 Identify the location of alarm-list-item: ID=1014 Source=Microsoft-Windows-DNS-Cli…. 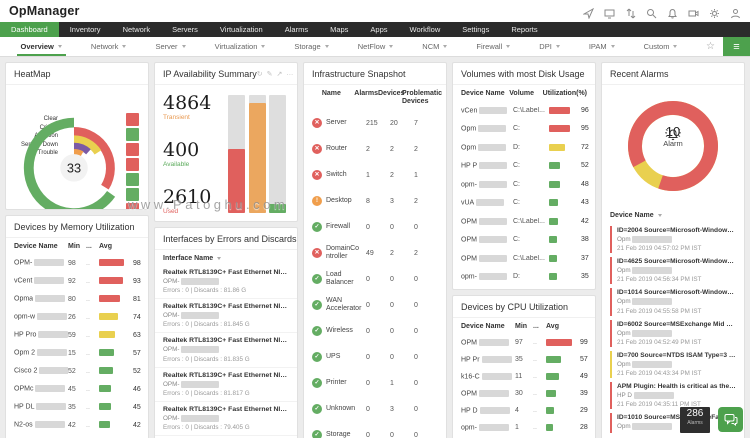
(673, 302).